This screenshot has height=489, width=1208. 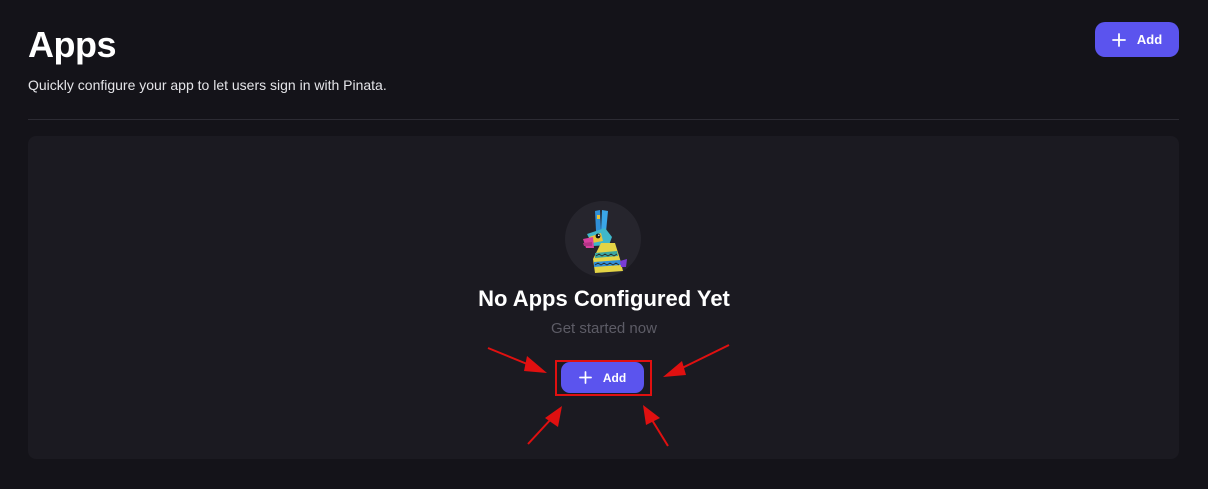 What do you see at coordinates (604, 328) in the screenshot?
I see `empty-state-subtitle: Get started now` at bounding box center [604, 328].